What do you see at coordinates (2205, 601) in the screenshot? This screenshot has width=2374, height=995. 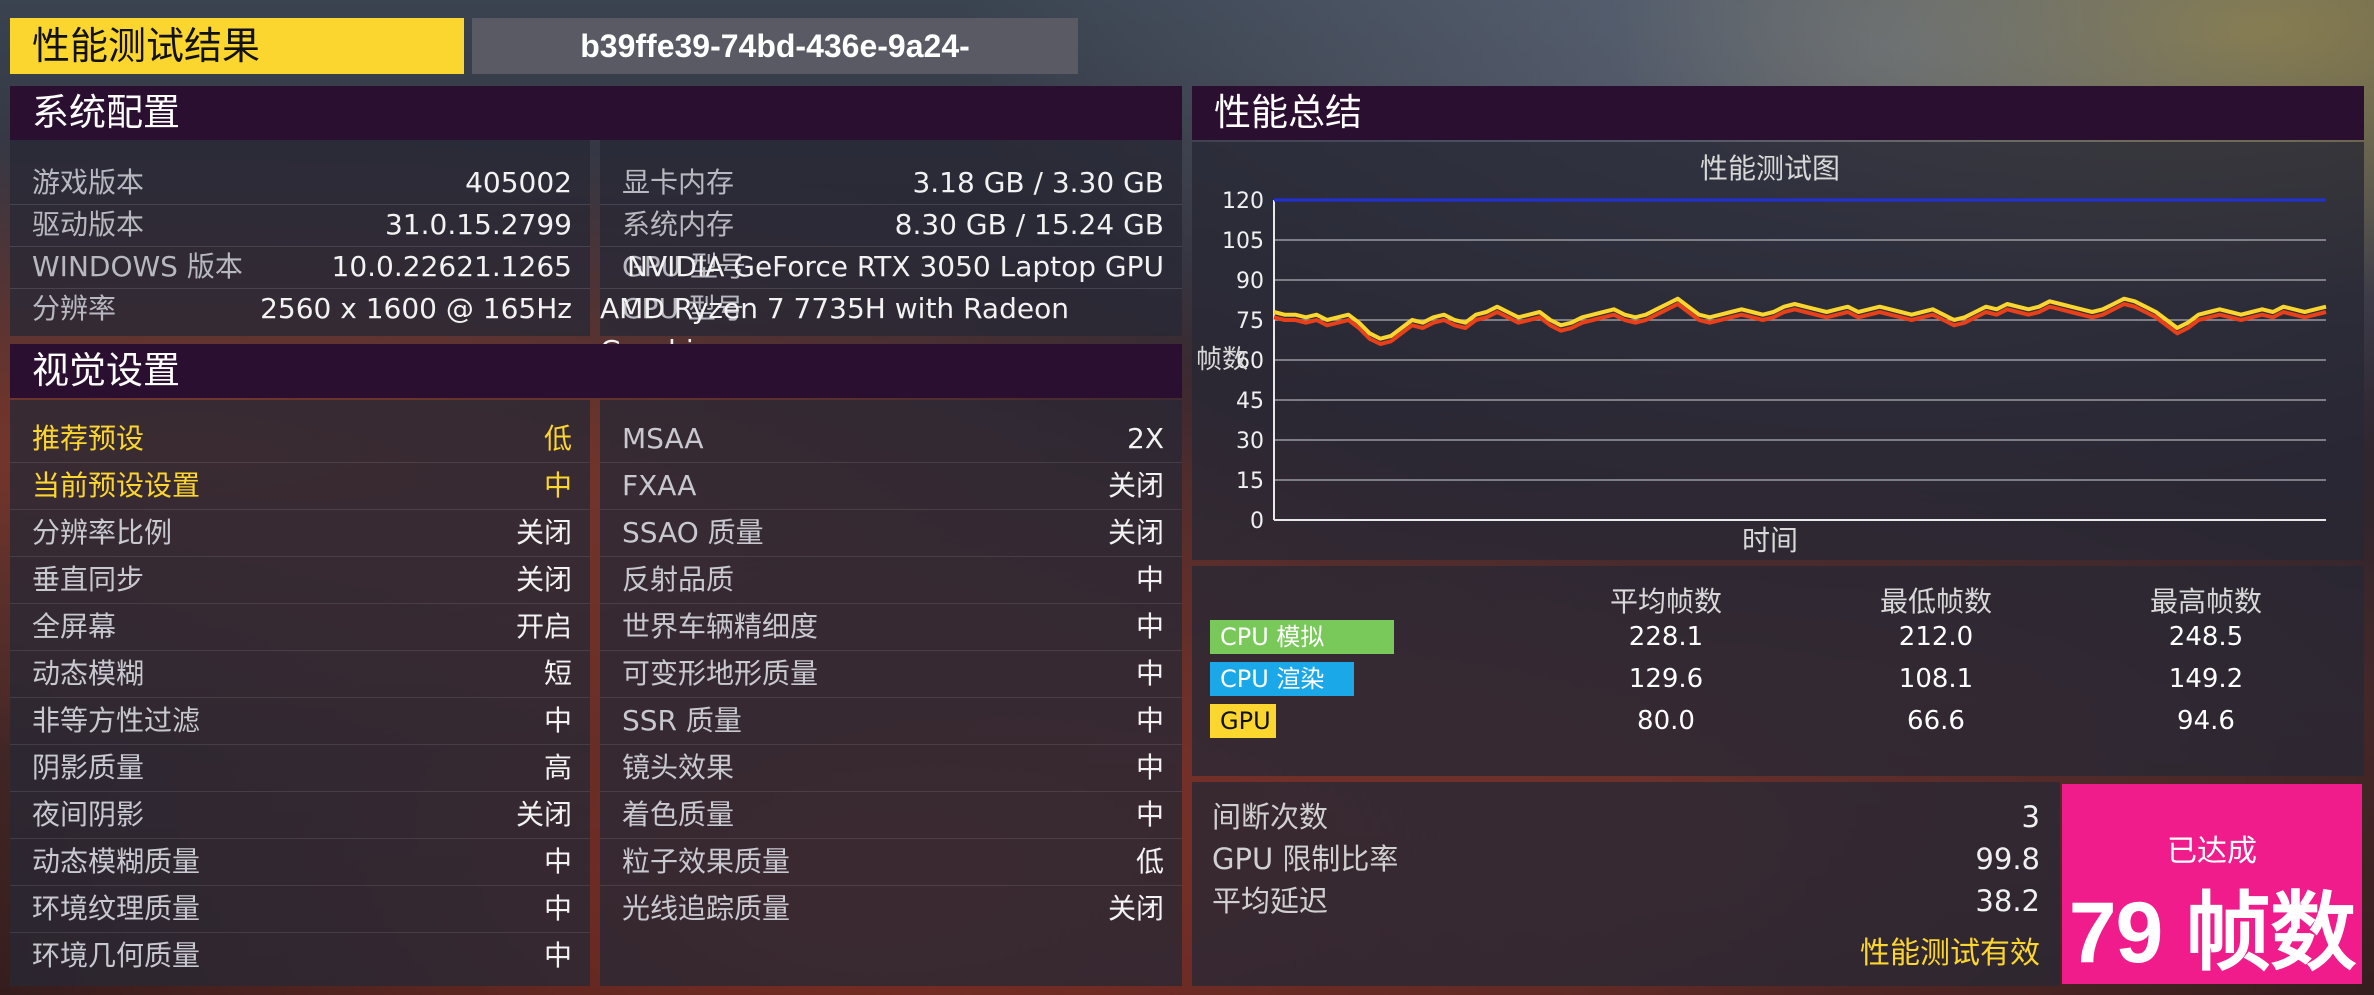 I see `col-max-header: 最高帧数` at bounding box center [2205, 601].